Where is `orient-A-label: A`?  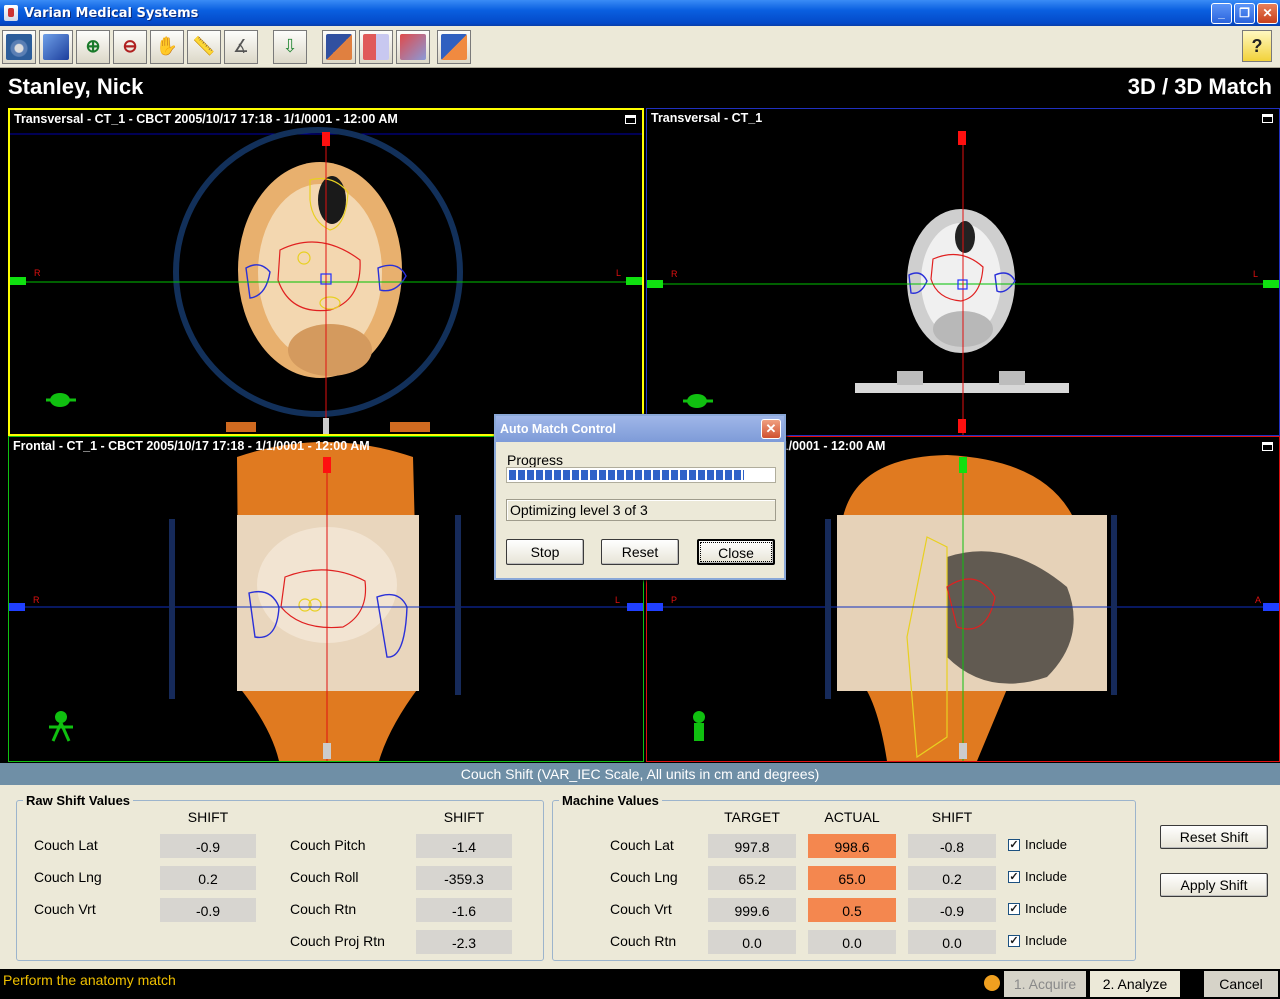 orient-A-label: A is located at coordinates (1258, 600).